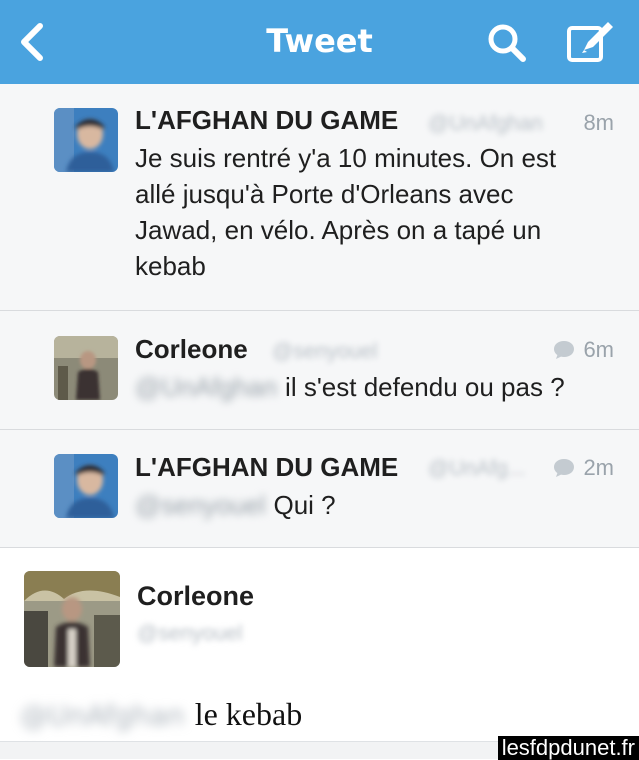  I want to click on watermark: lesfdpdunet.fr, so click(568, 748).